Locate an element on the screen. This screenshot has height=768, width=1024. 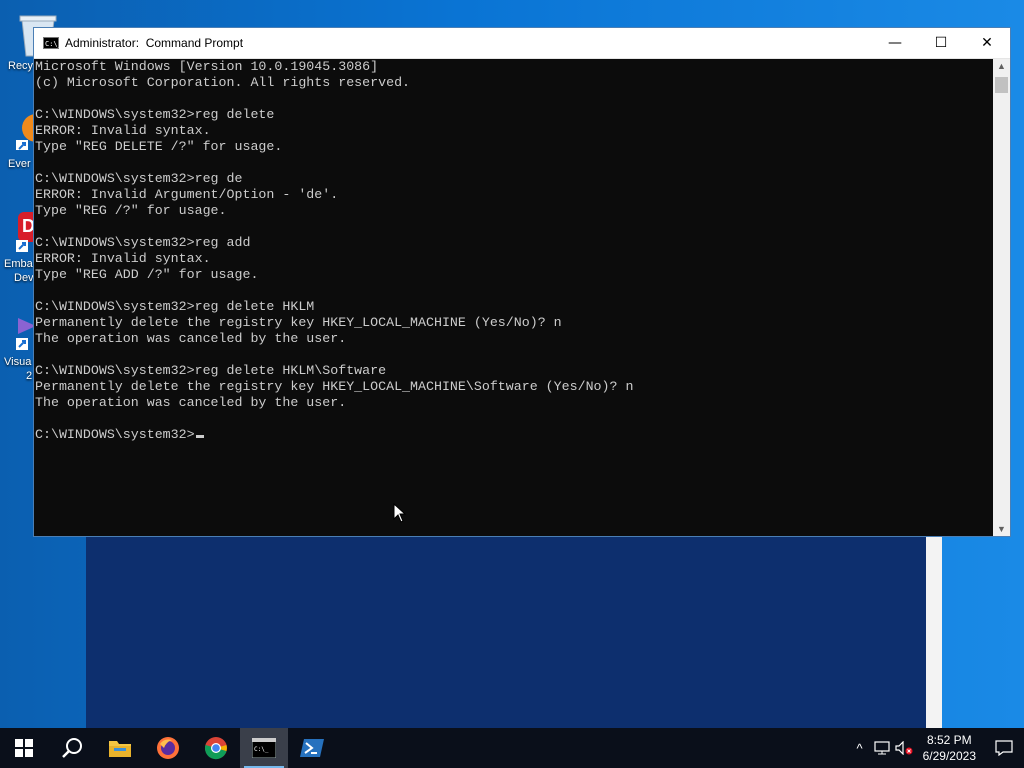
console-line: Type "REG ADD /?" for usage. is located at coordinates (147, 274).